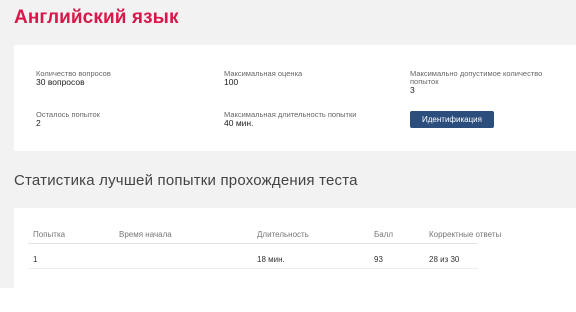 The image size is (576, 312). I want to click on info-max-attempts-value: 3, so click(412, 90).